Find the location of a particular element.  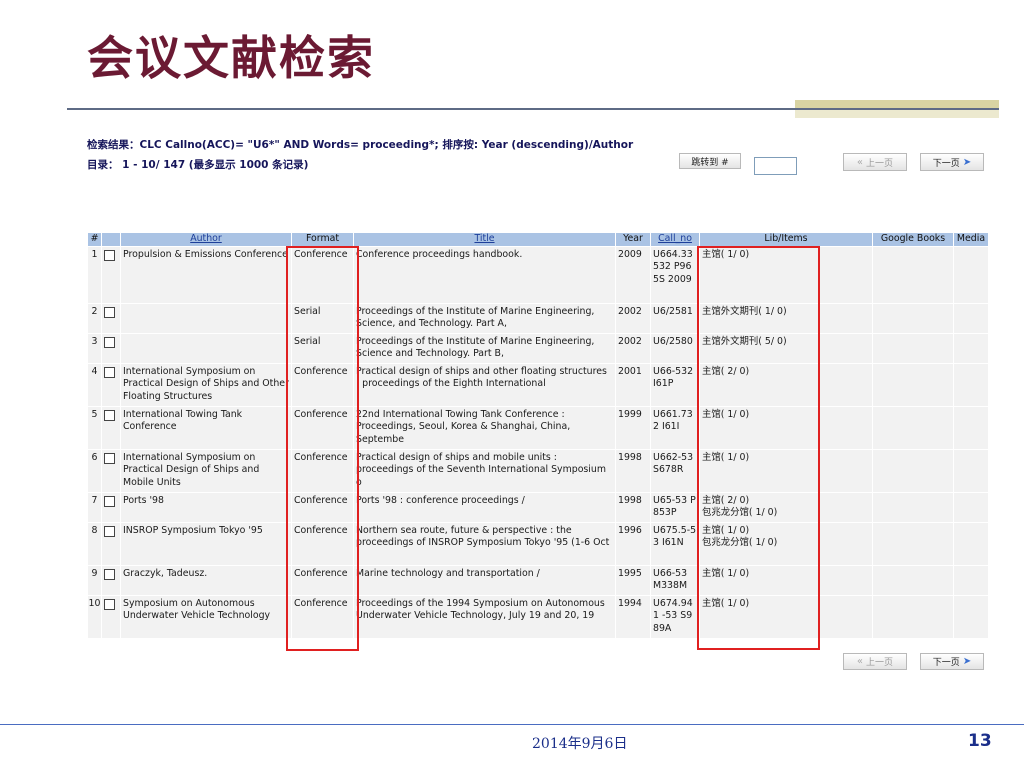

row-call-no: U661.73 2 I61I is located at coordinates (675, 428).